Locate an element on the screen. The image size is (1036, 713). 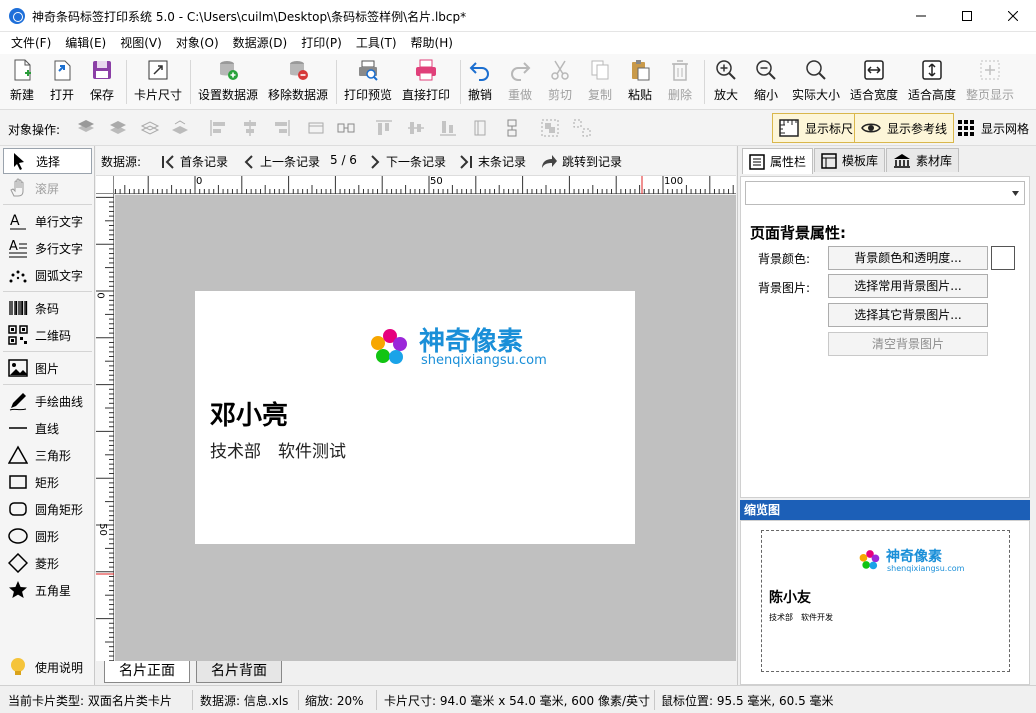
paste-button: 粘贴 is located at coordinates (640, 82).